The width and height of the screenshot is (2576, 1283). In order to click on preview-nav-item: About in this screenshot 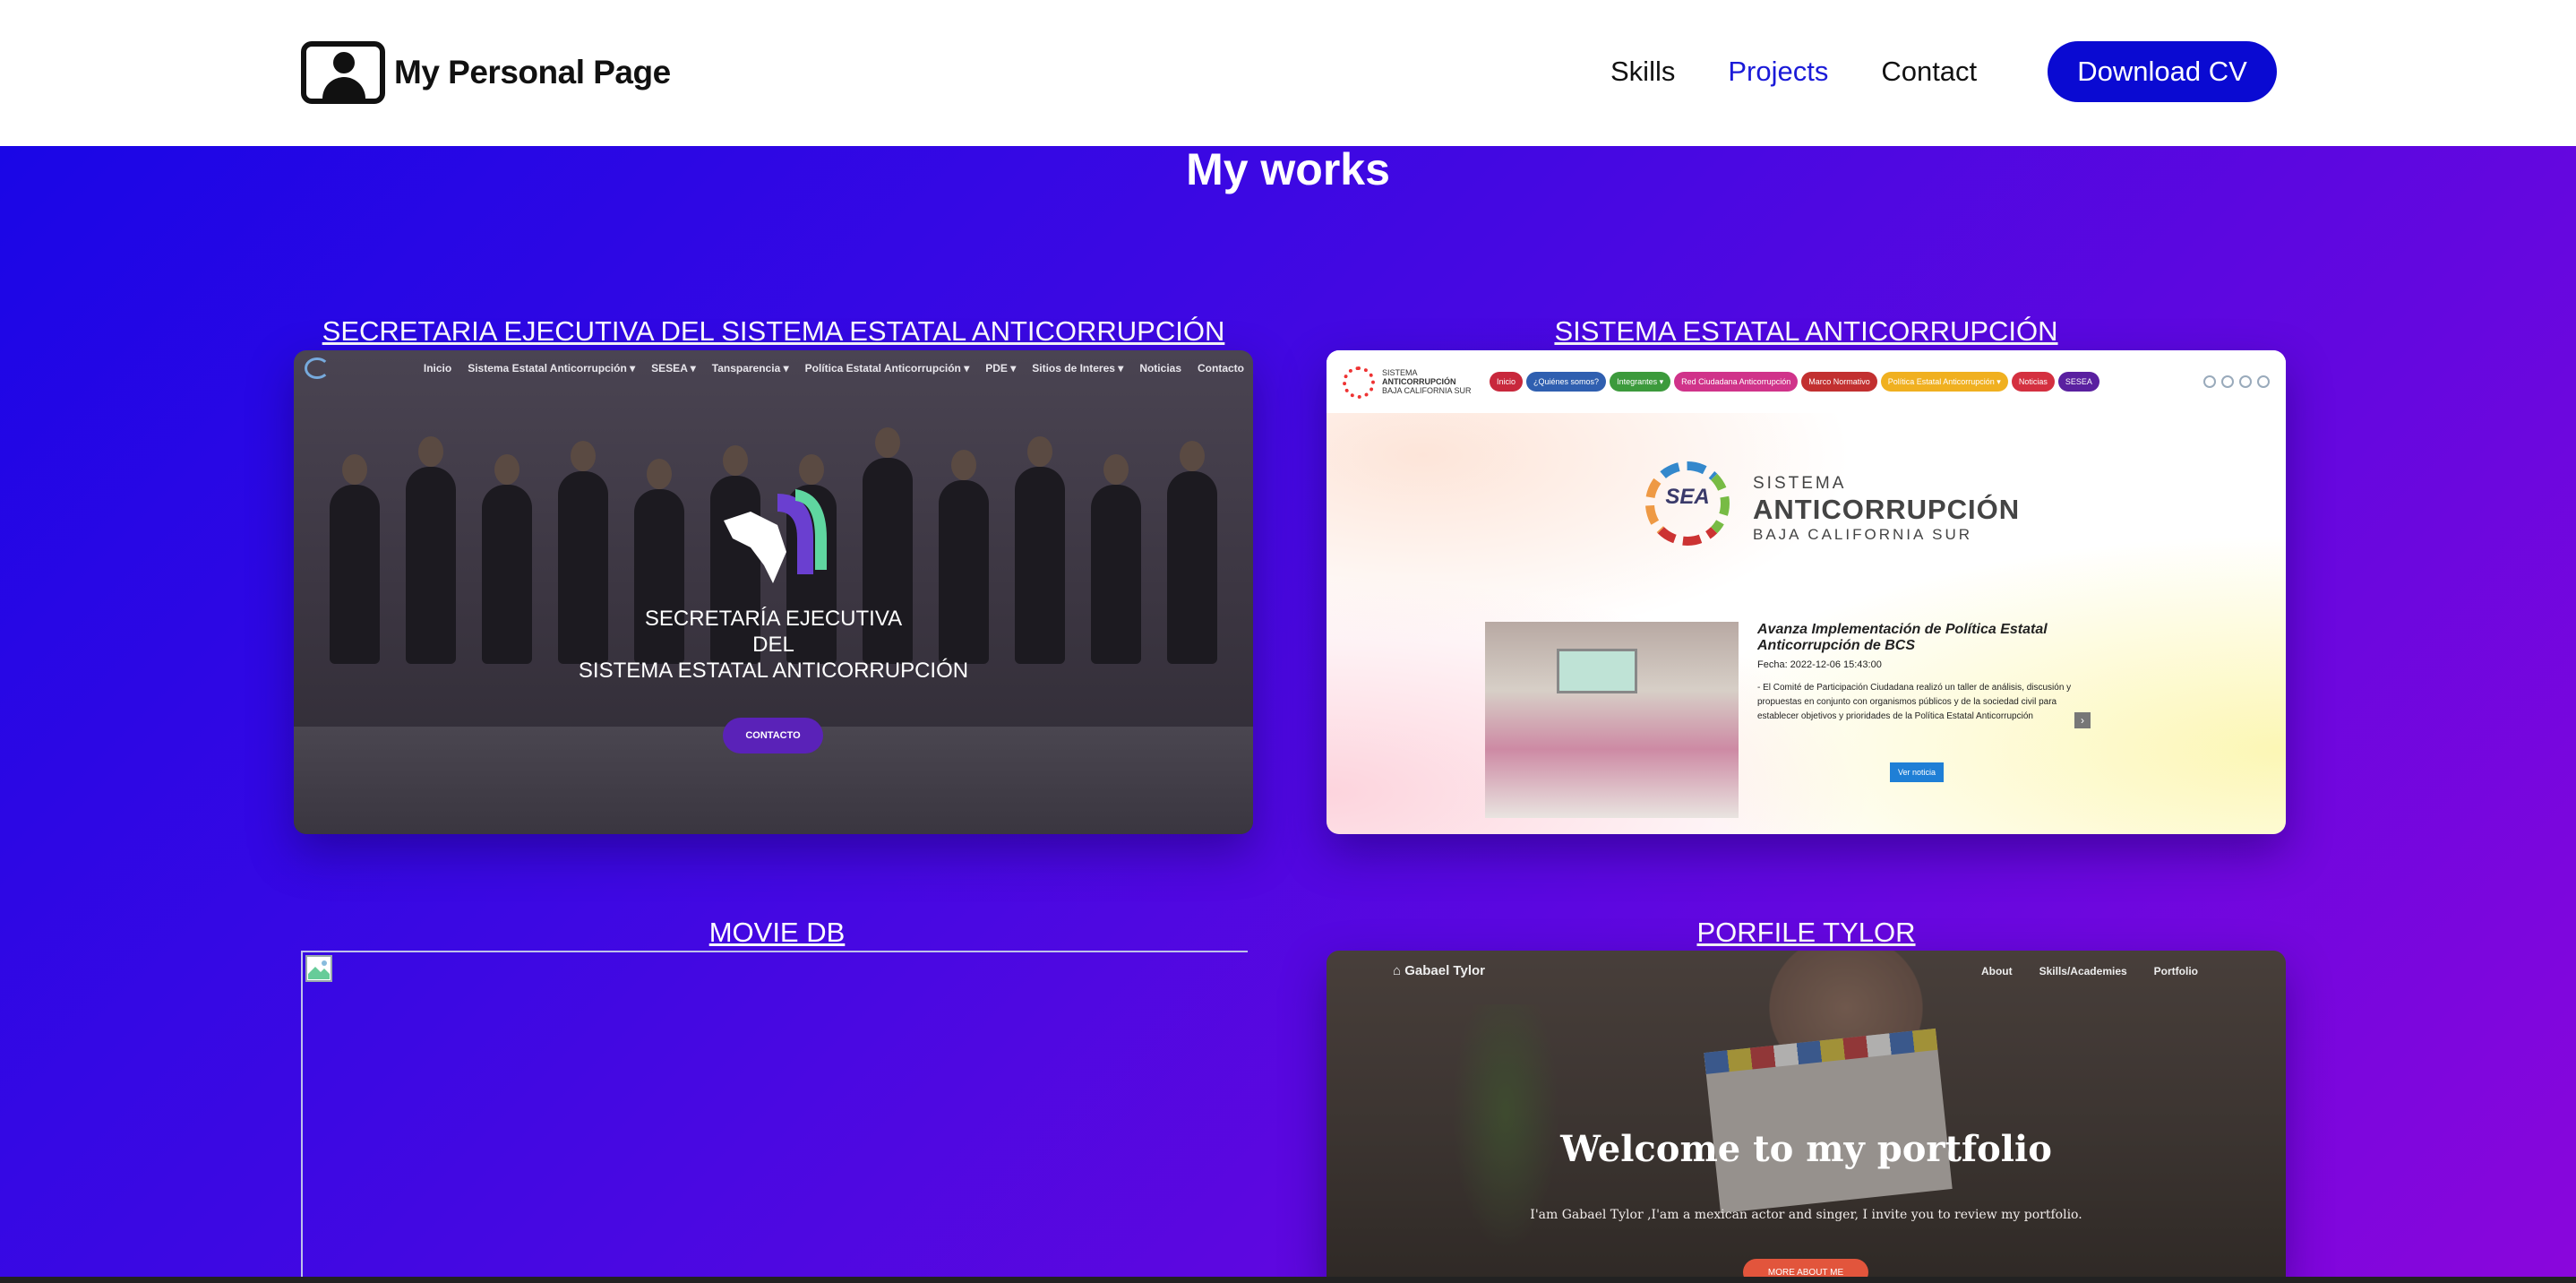, I will do `click(1996, 971)`.